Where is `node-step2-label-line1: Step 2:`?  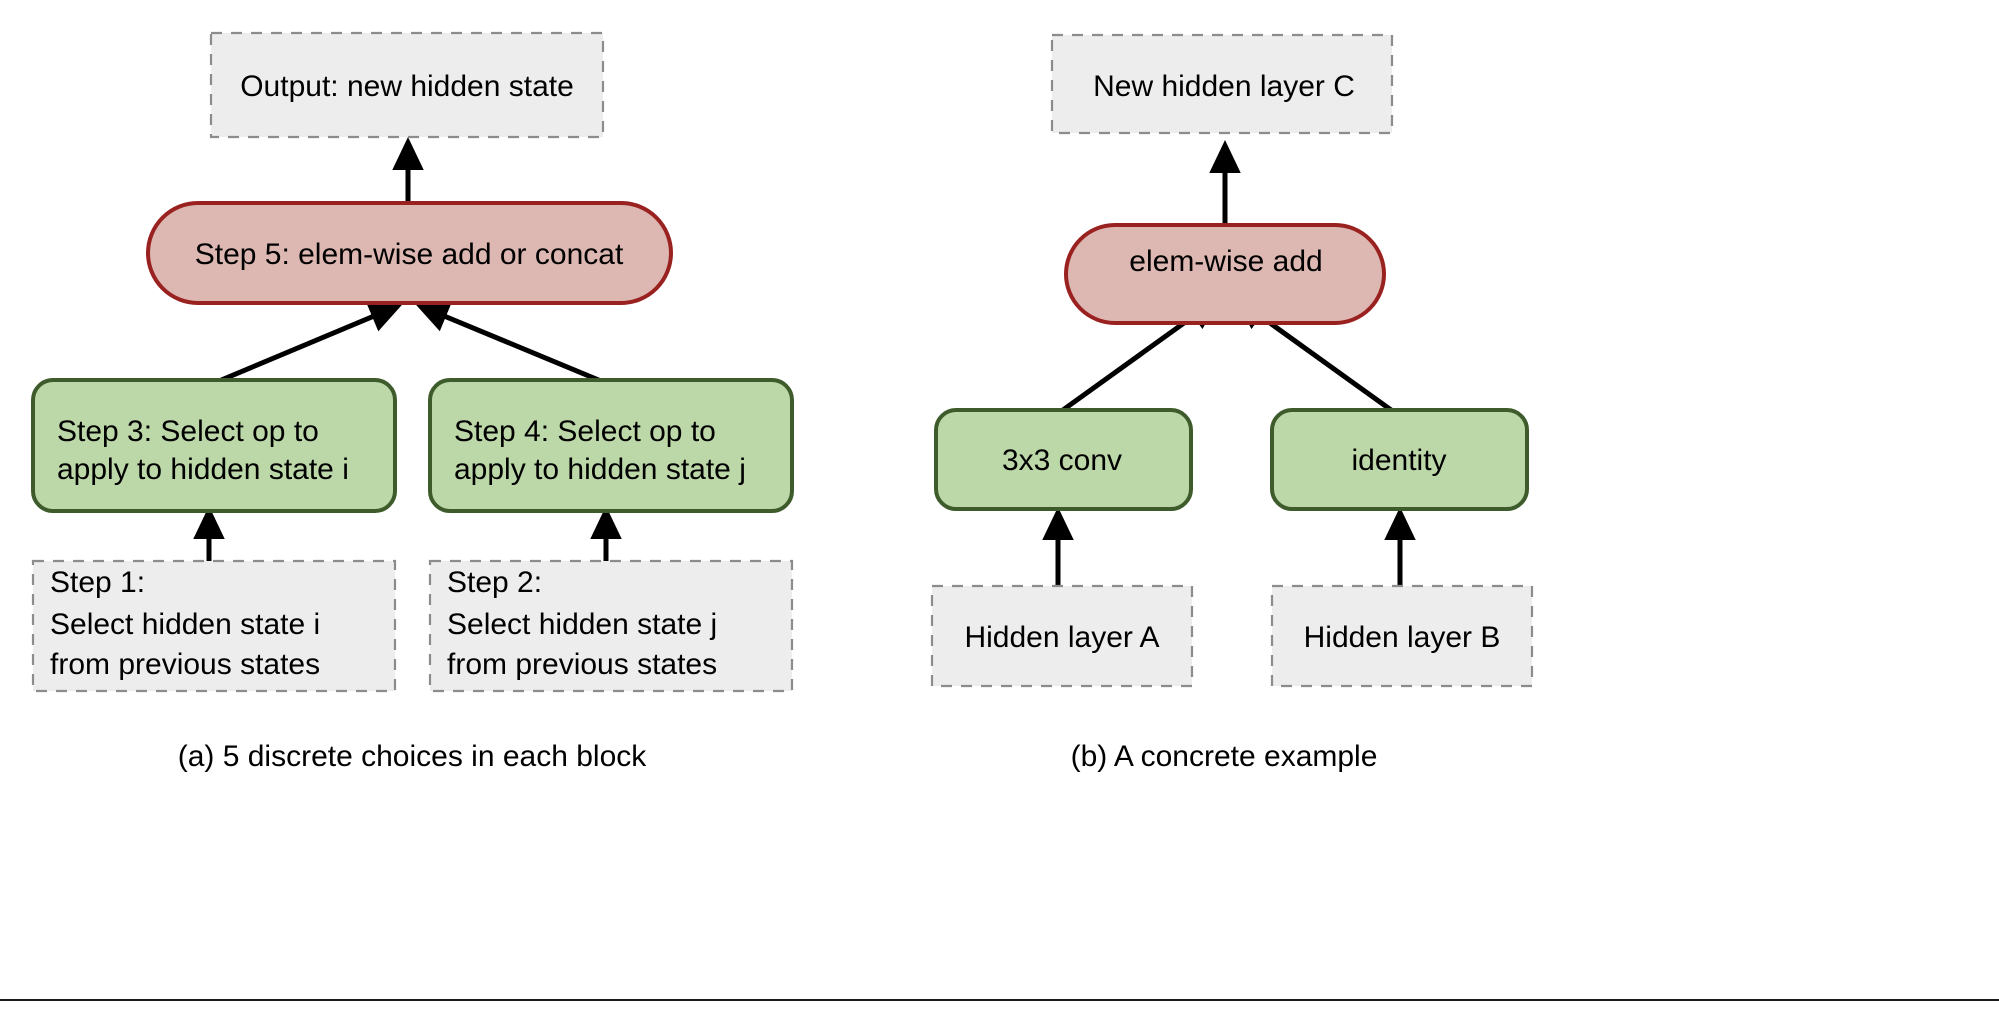
node-step2-label-line1: Step 2: is located at coordinates (494, 582).